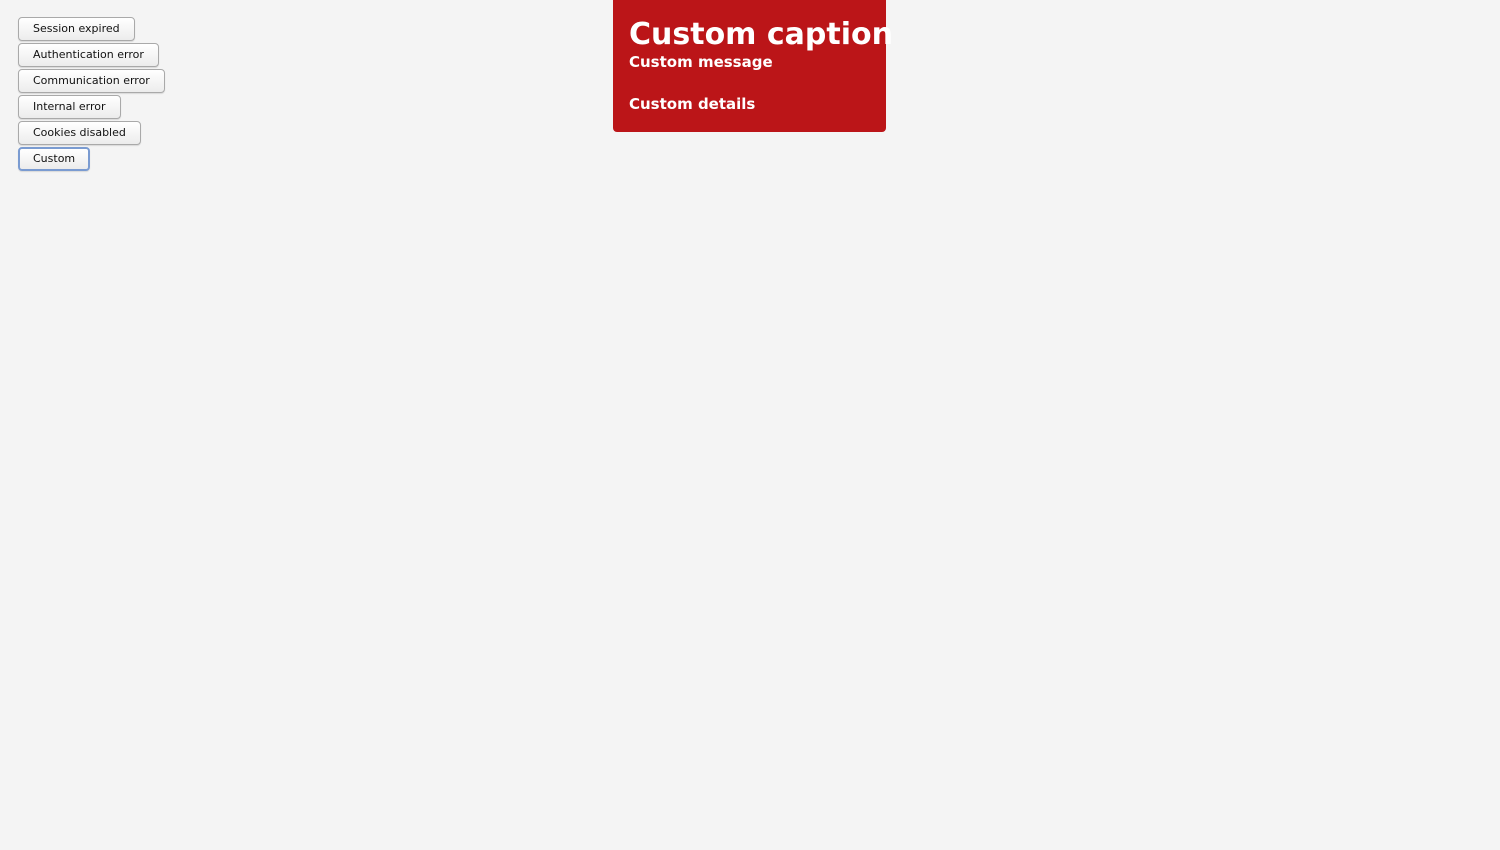 The height and width of the screenshot is (850, 1500). I want to click on session-expired-button: Session expired, so click(76, 29).